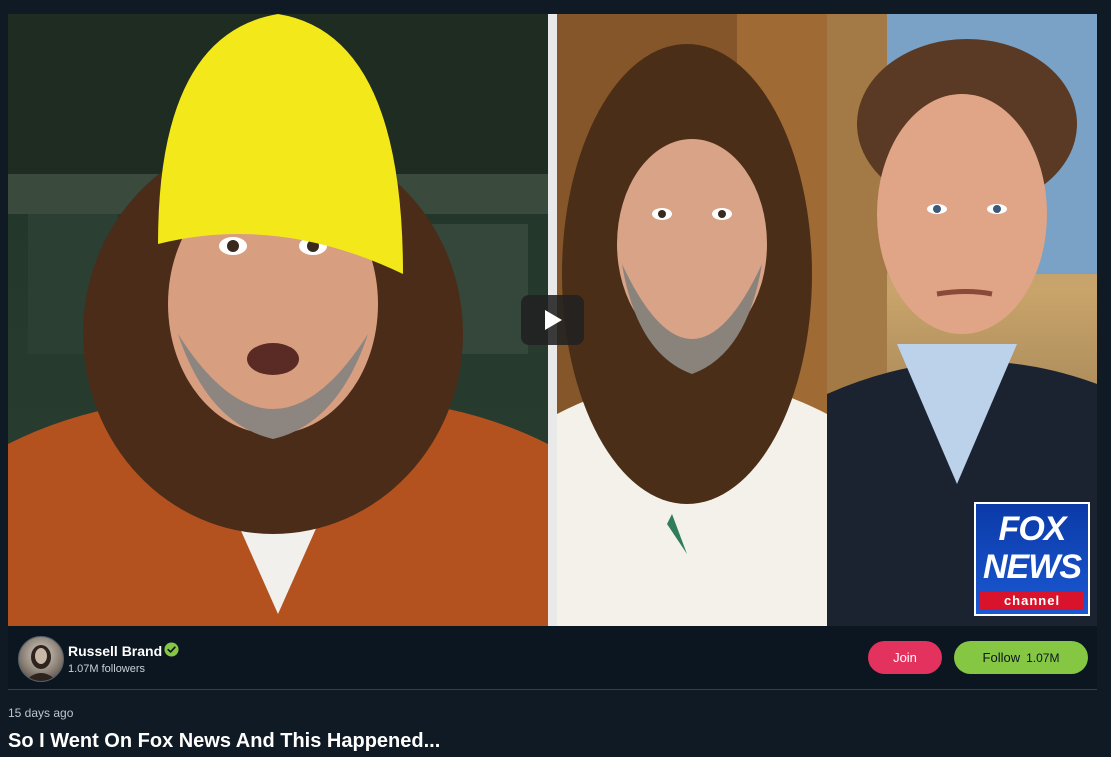 The image size is (1111, 757). Describe the element at coordinates (1032, 601) in the screenshot. I see `fox-logo-line3: channel` at that location.